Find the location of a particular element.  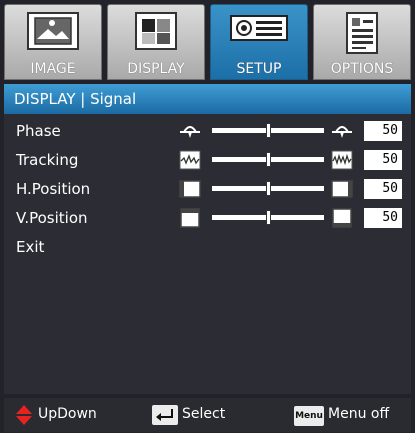

tab-display: DISPLAY is located at coordinates (156, 42).